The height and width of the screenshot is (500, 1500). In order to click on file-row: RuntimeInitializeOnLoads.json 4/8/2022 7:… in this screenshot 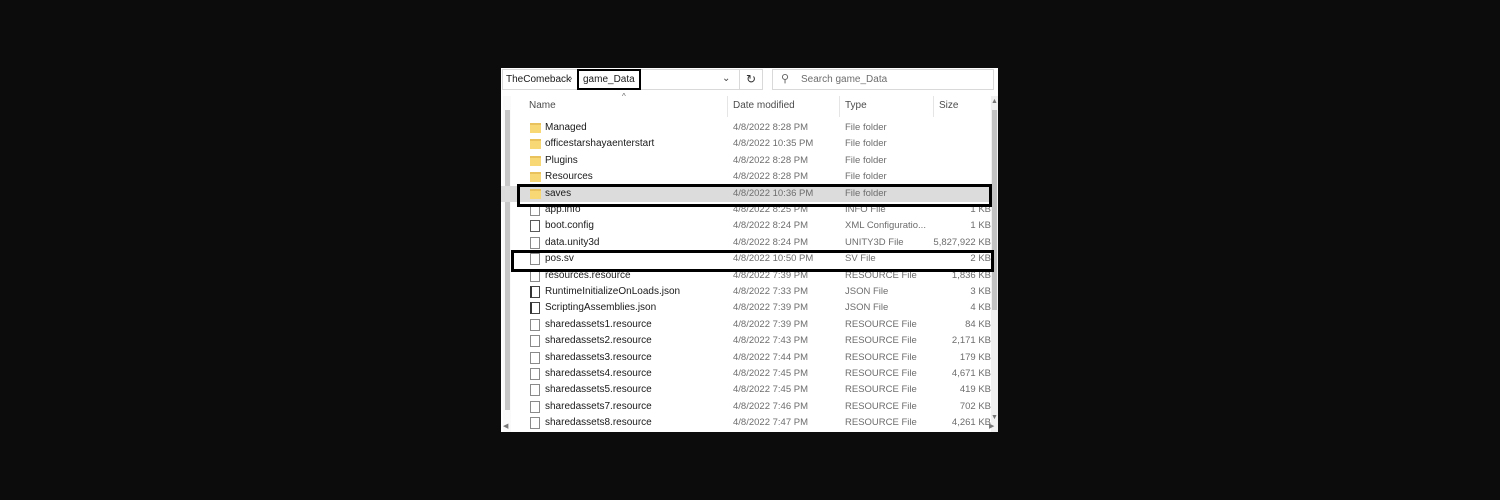, I will do `click(746, 292)`.